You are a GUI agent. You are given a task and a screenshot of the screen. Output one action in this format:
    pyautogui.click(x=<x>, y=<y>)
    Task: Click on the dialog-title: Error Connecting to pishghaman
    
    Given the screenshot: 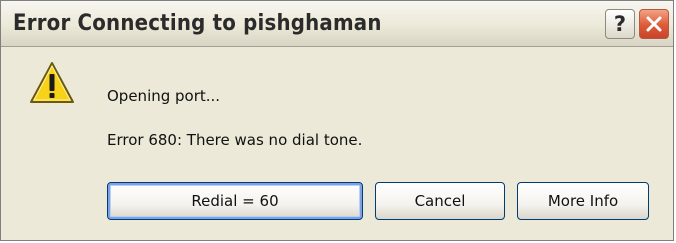 What is the action you would take?
    pyautogui.click(x=197, y=23)
    